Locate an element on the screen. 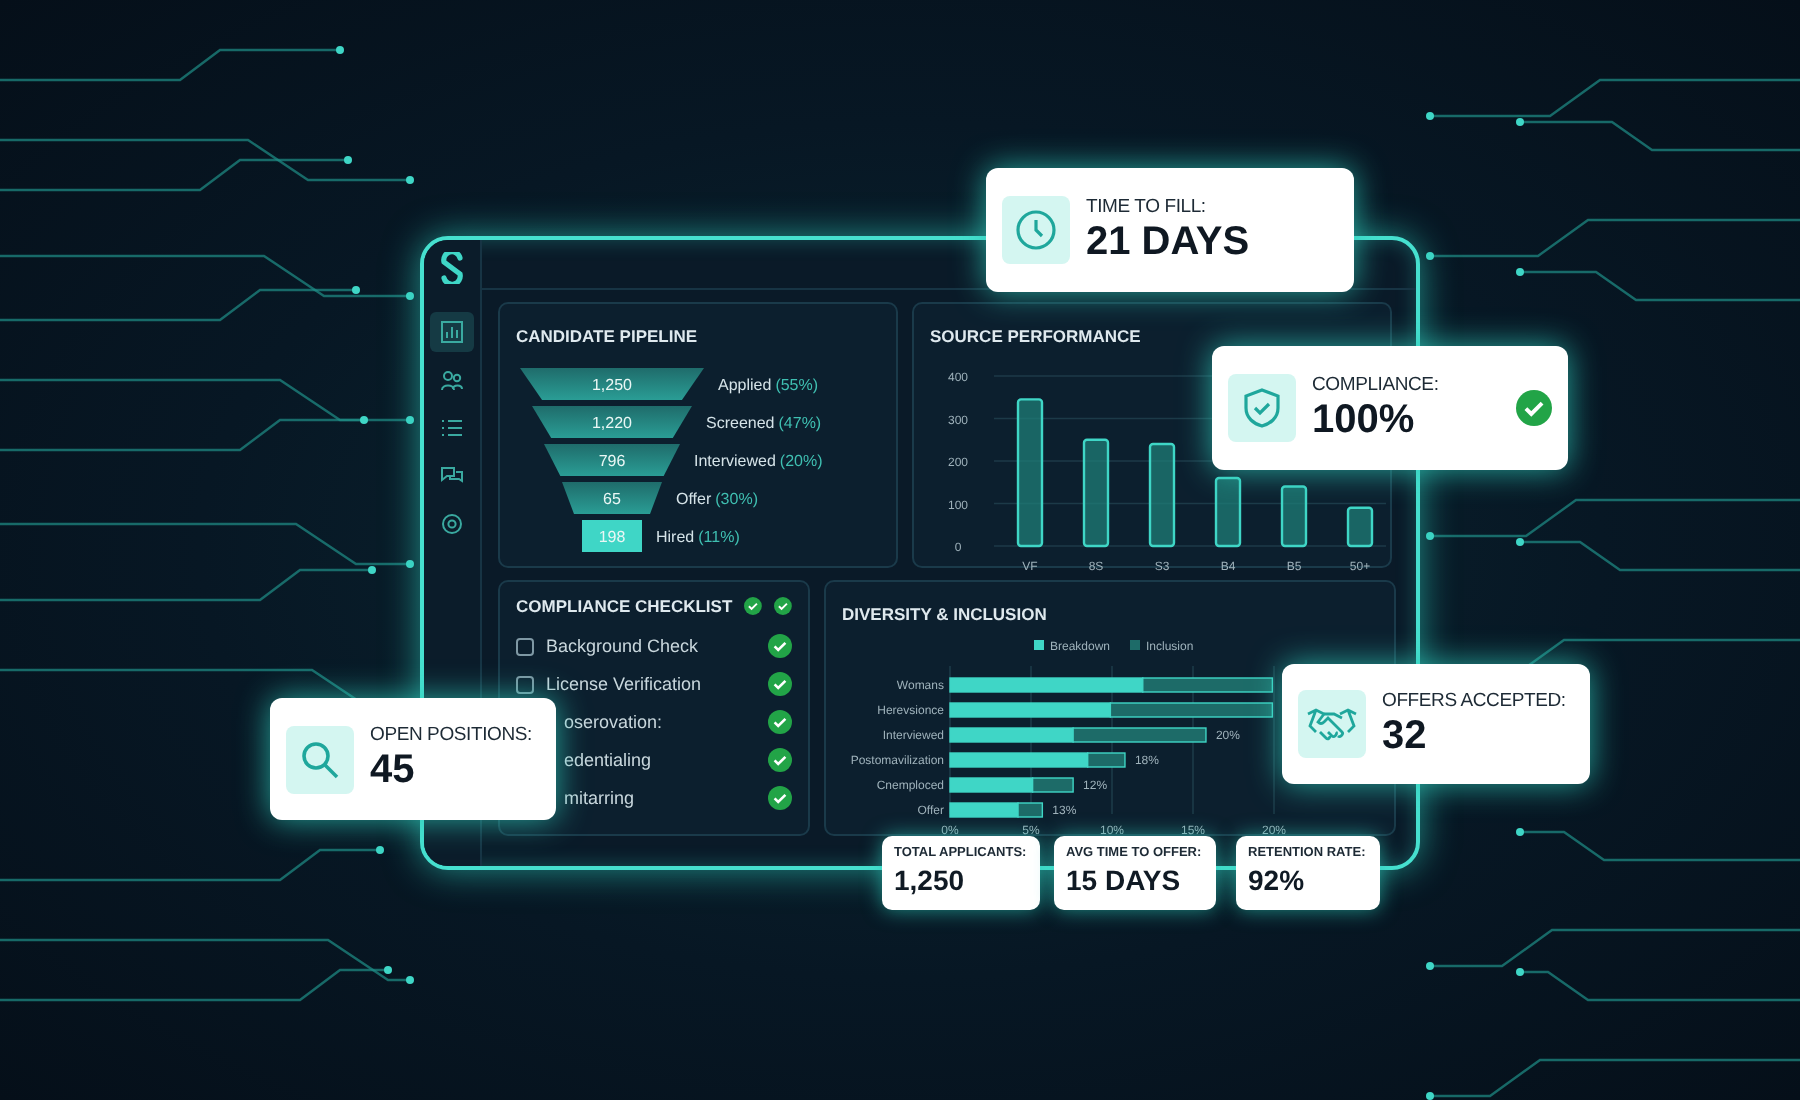 This screenshot has width=1800, height=1100. chart-icon is located at coordinates (452, 332).